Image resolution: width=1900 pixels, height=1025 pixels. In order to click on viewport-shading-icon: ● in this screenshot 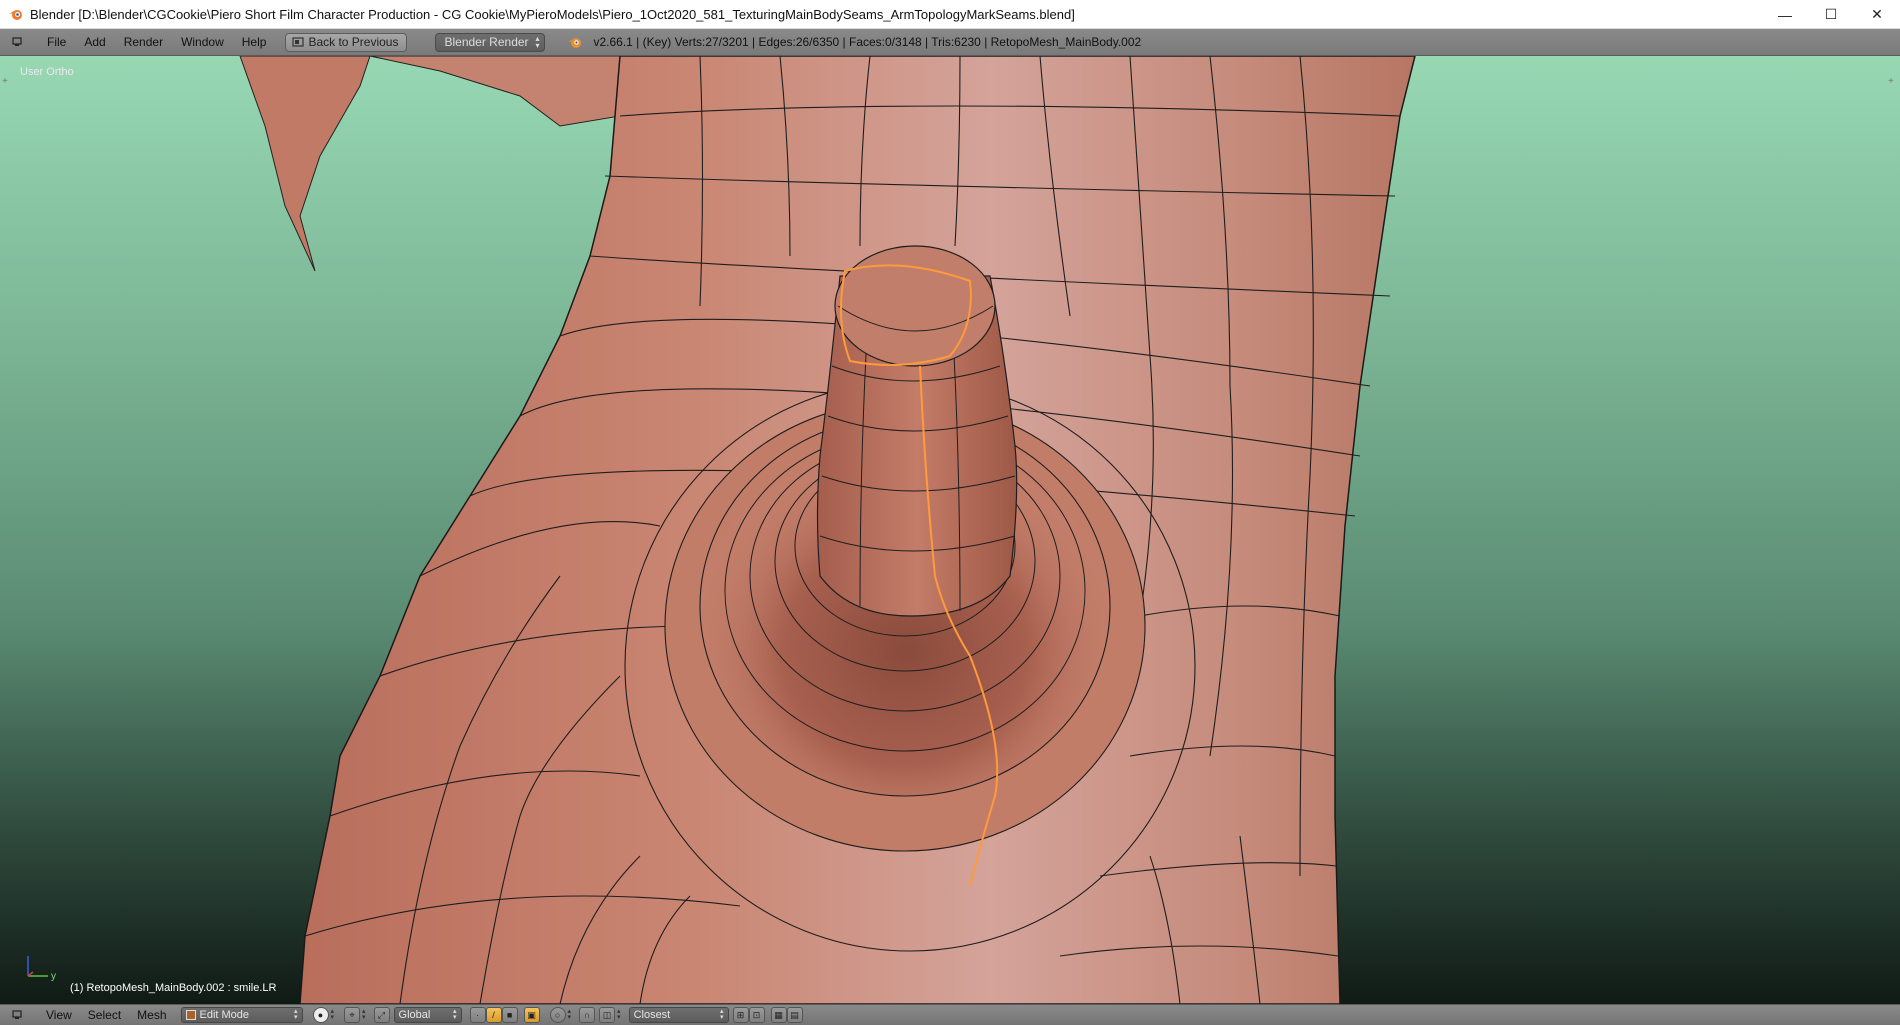, I will do `click(320, 1015)`.